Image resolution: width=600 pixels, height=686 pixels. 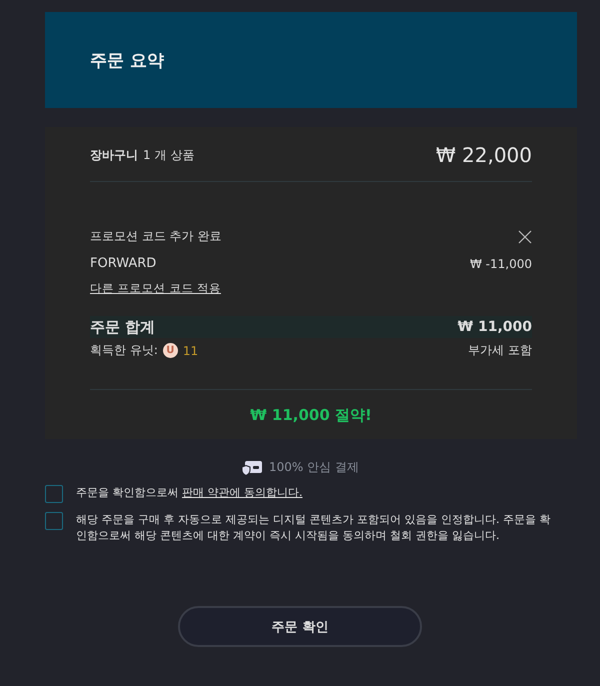 I want to click on total-value: ₩ 11,000, so click(x=495, y=327).